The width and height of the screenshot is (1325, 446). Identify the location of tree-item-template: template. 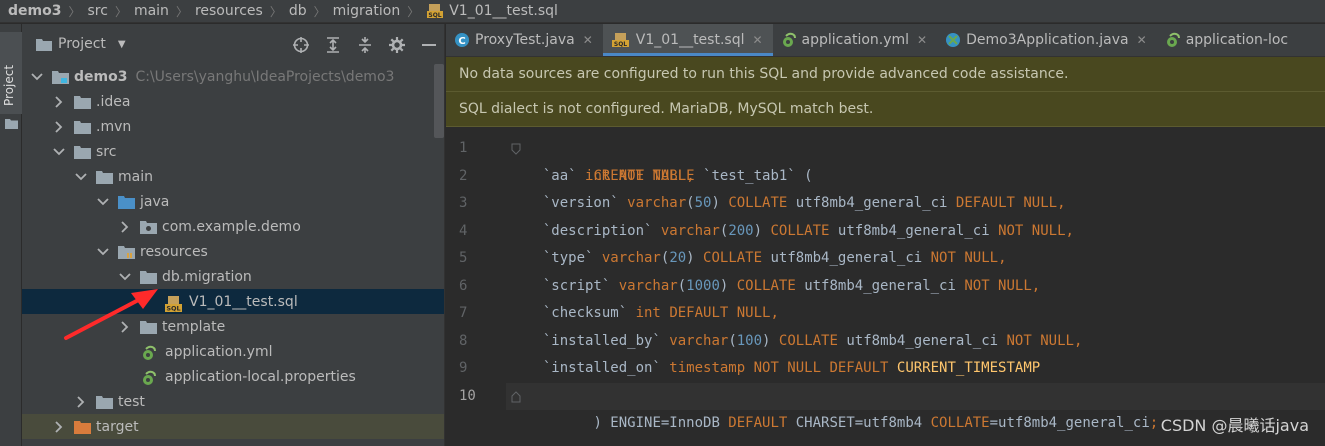
(233, 326).